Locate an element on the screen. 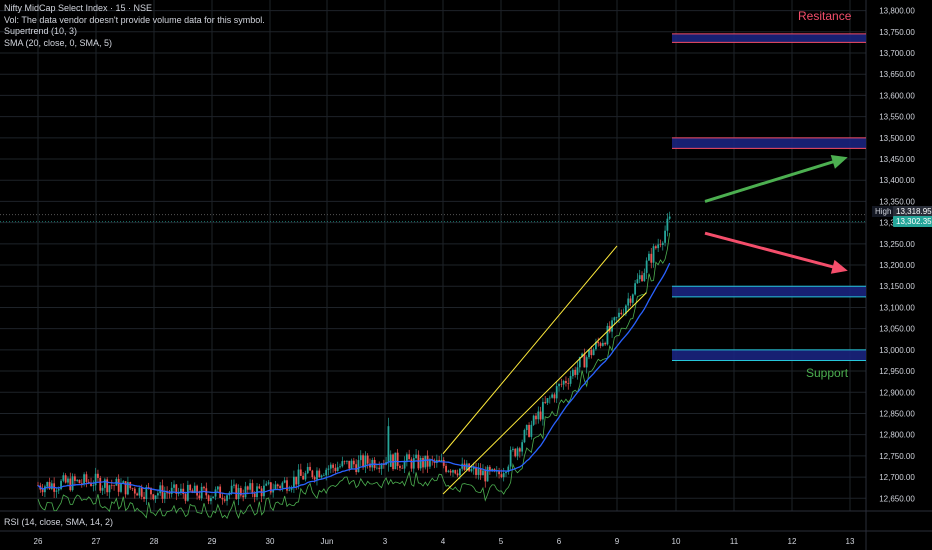 This screenshot has height=550, width=932. x-tick-label: 11 is located at coordinates (734, 541).